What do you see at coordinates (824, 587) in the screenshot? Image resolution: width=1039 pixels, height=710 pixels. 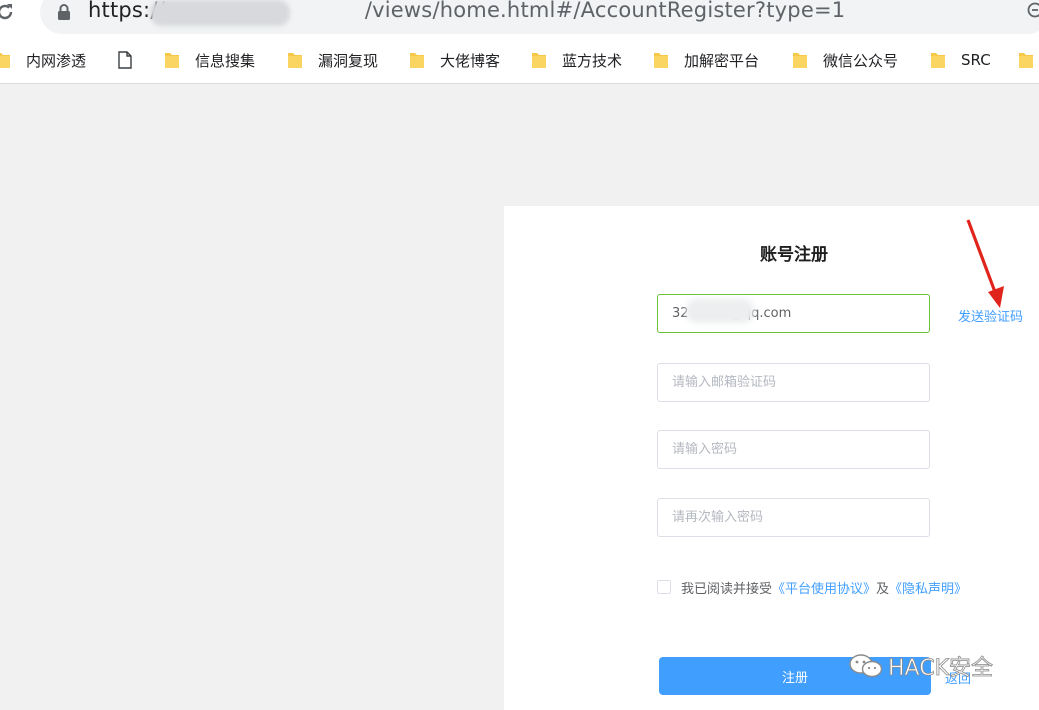 I see `terms-link: 《平台使用协议》` at bounding box center [824, 587].